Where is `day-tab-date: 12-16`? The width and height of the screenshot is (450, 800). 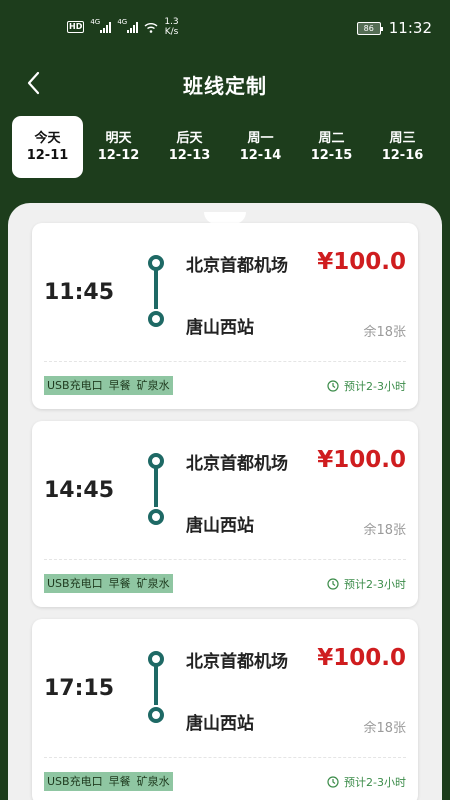 day-tab-date: 12-16 is located at coordinates (402, 155).